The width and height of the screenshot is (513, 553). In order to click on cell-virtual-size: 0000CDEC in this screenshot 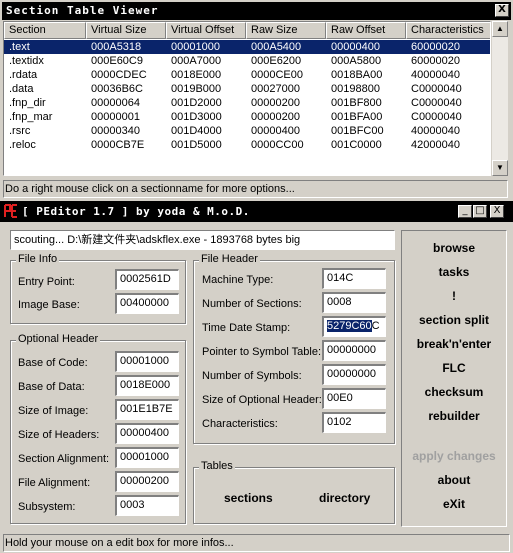, I will do `click(119, 75)`.